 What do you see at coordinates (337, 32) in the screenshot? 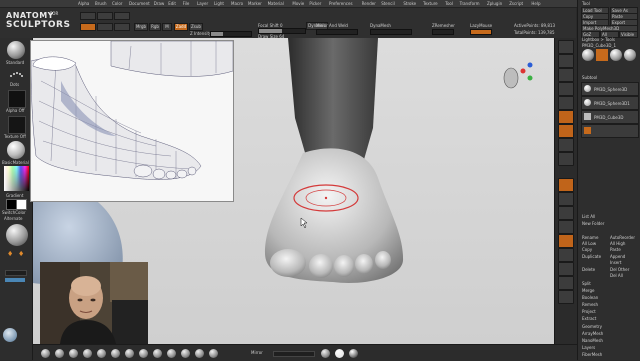
I see `mirror-weld-toggle` at bounding box center [337, 32].